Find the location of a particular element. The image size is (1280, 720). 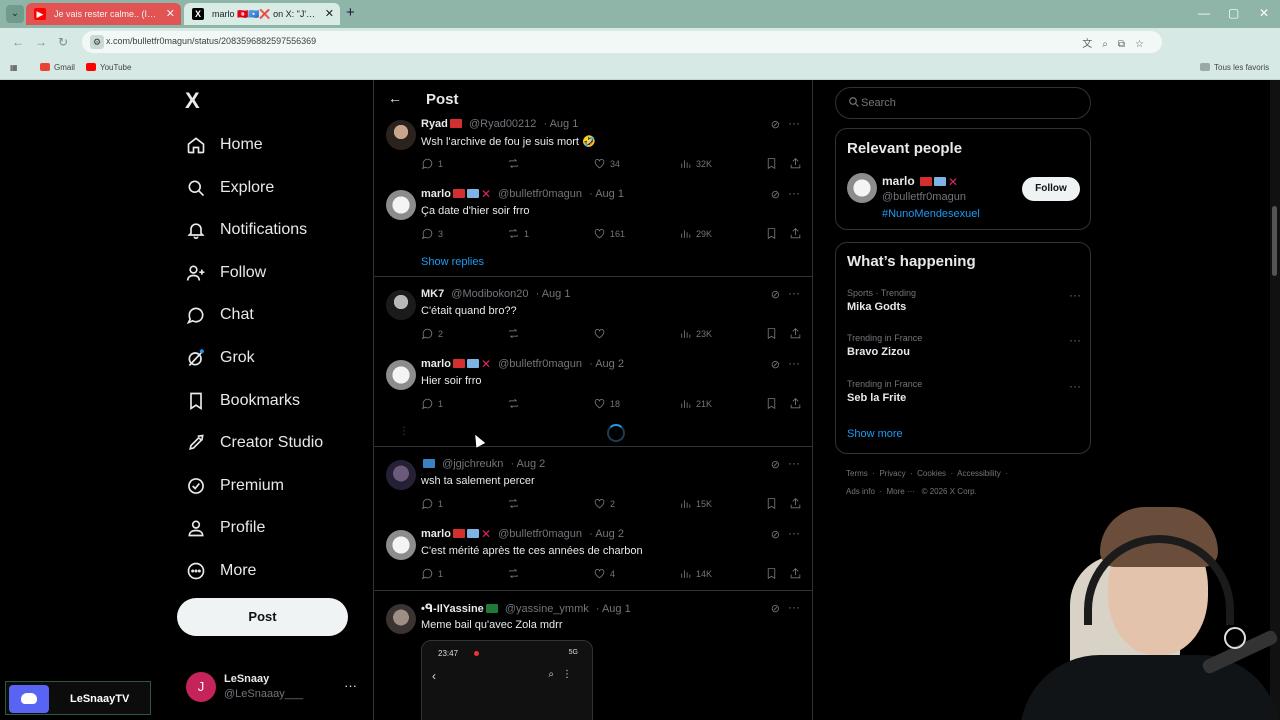

footer-accessibility: Accessibility is located at coordinates (979, 473).